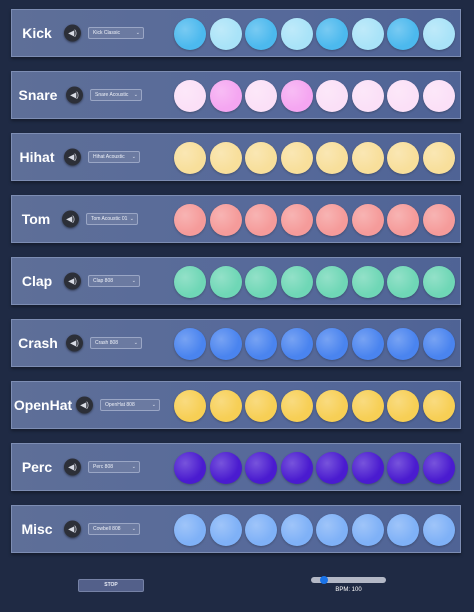 The width and height of the screenshot is (474, 612). Describe the element at coordinates (103, 467) in the screenshot. I see `sample-select-value: Perc 808` at that location.